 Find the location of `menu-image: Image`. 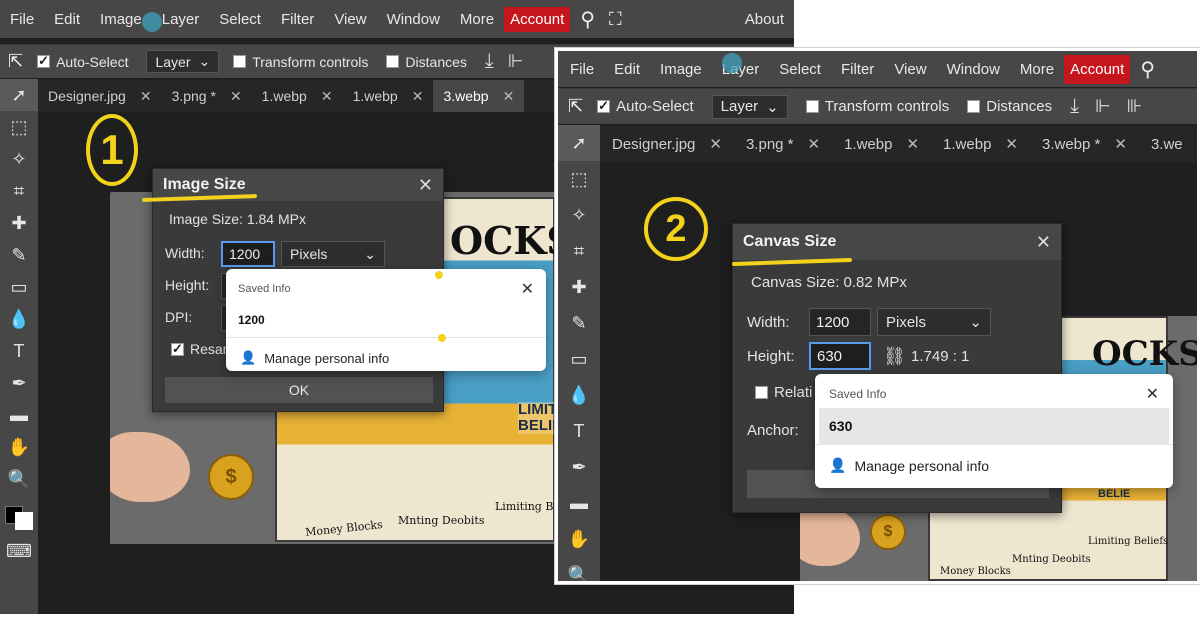

menu-image: Image is located at coordinates (681, 69).